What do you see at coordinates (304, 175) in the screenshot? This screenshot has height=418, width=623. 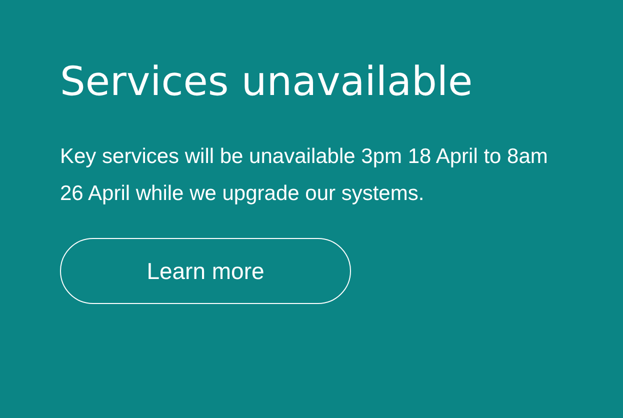 I see `notice-message: Key services will be unavailable 3pm 18 April to 8am 26 April while we upgrade our systems.` at bounding box center [304, 175].